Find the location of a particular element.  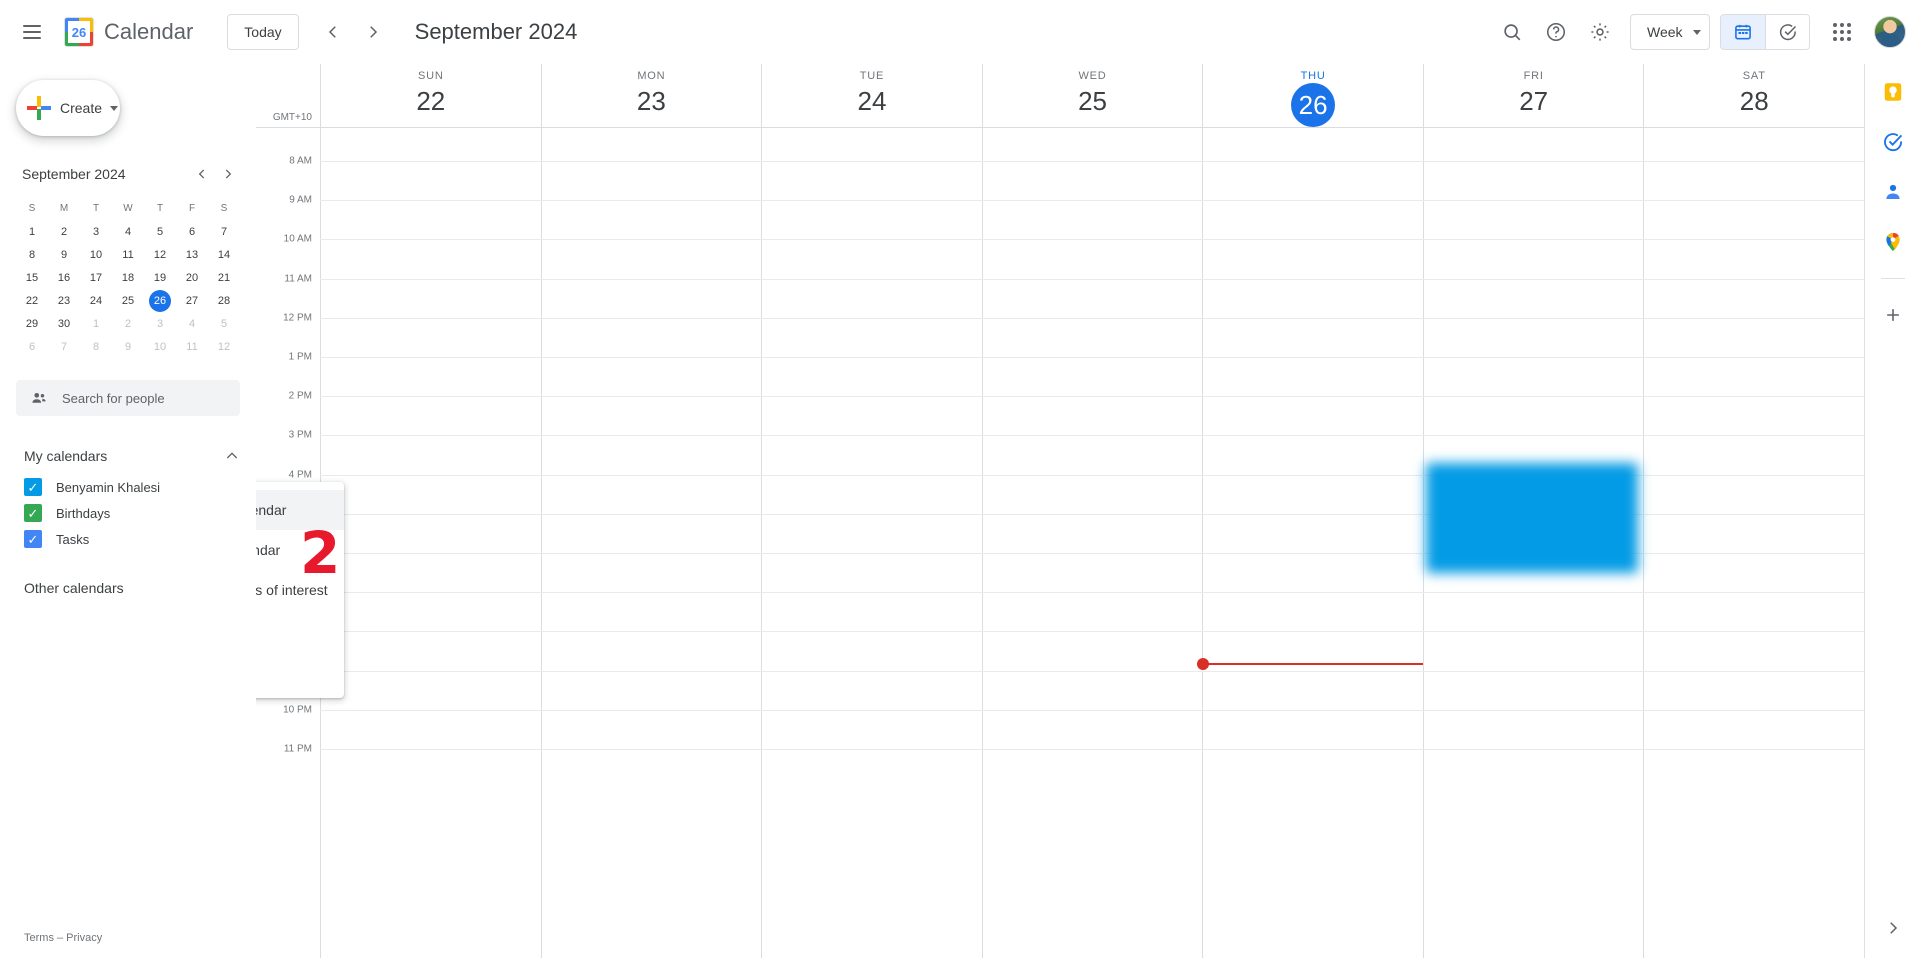

hamburger-icon is located at coordinates (32, 32).